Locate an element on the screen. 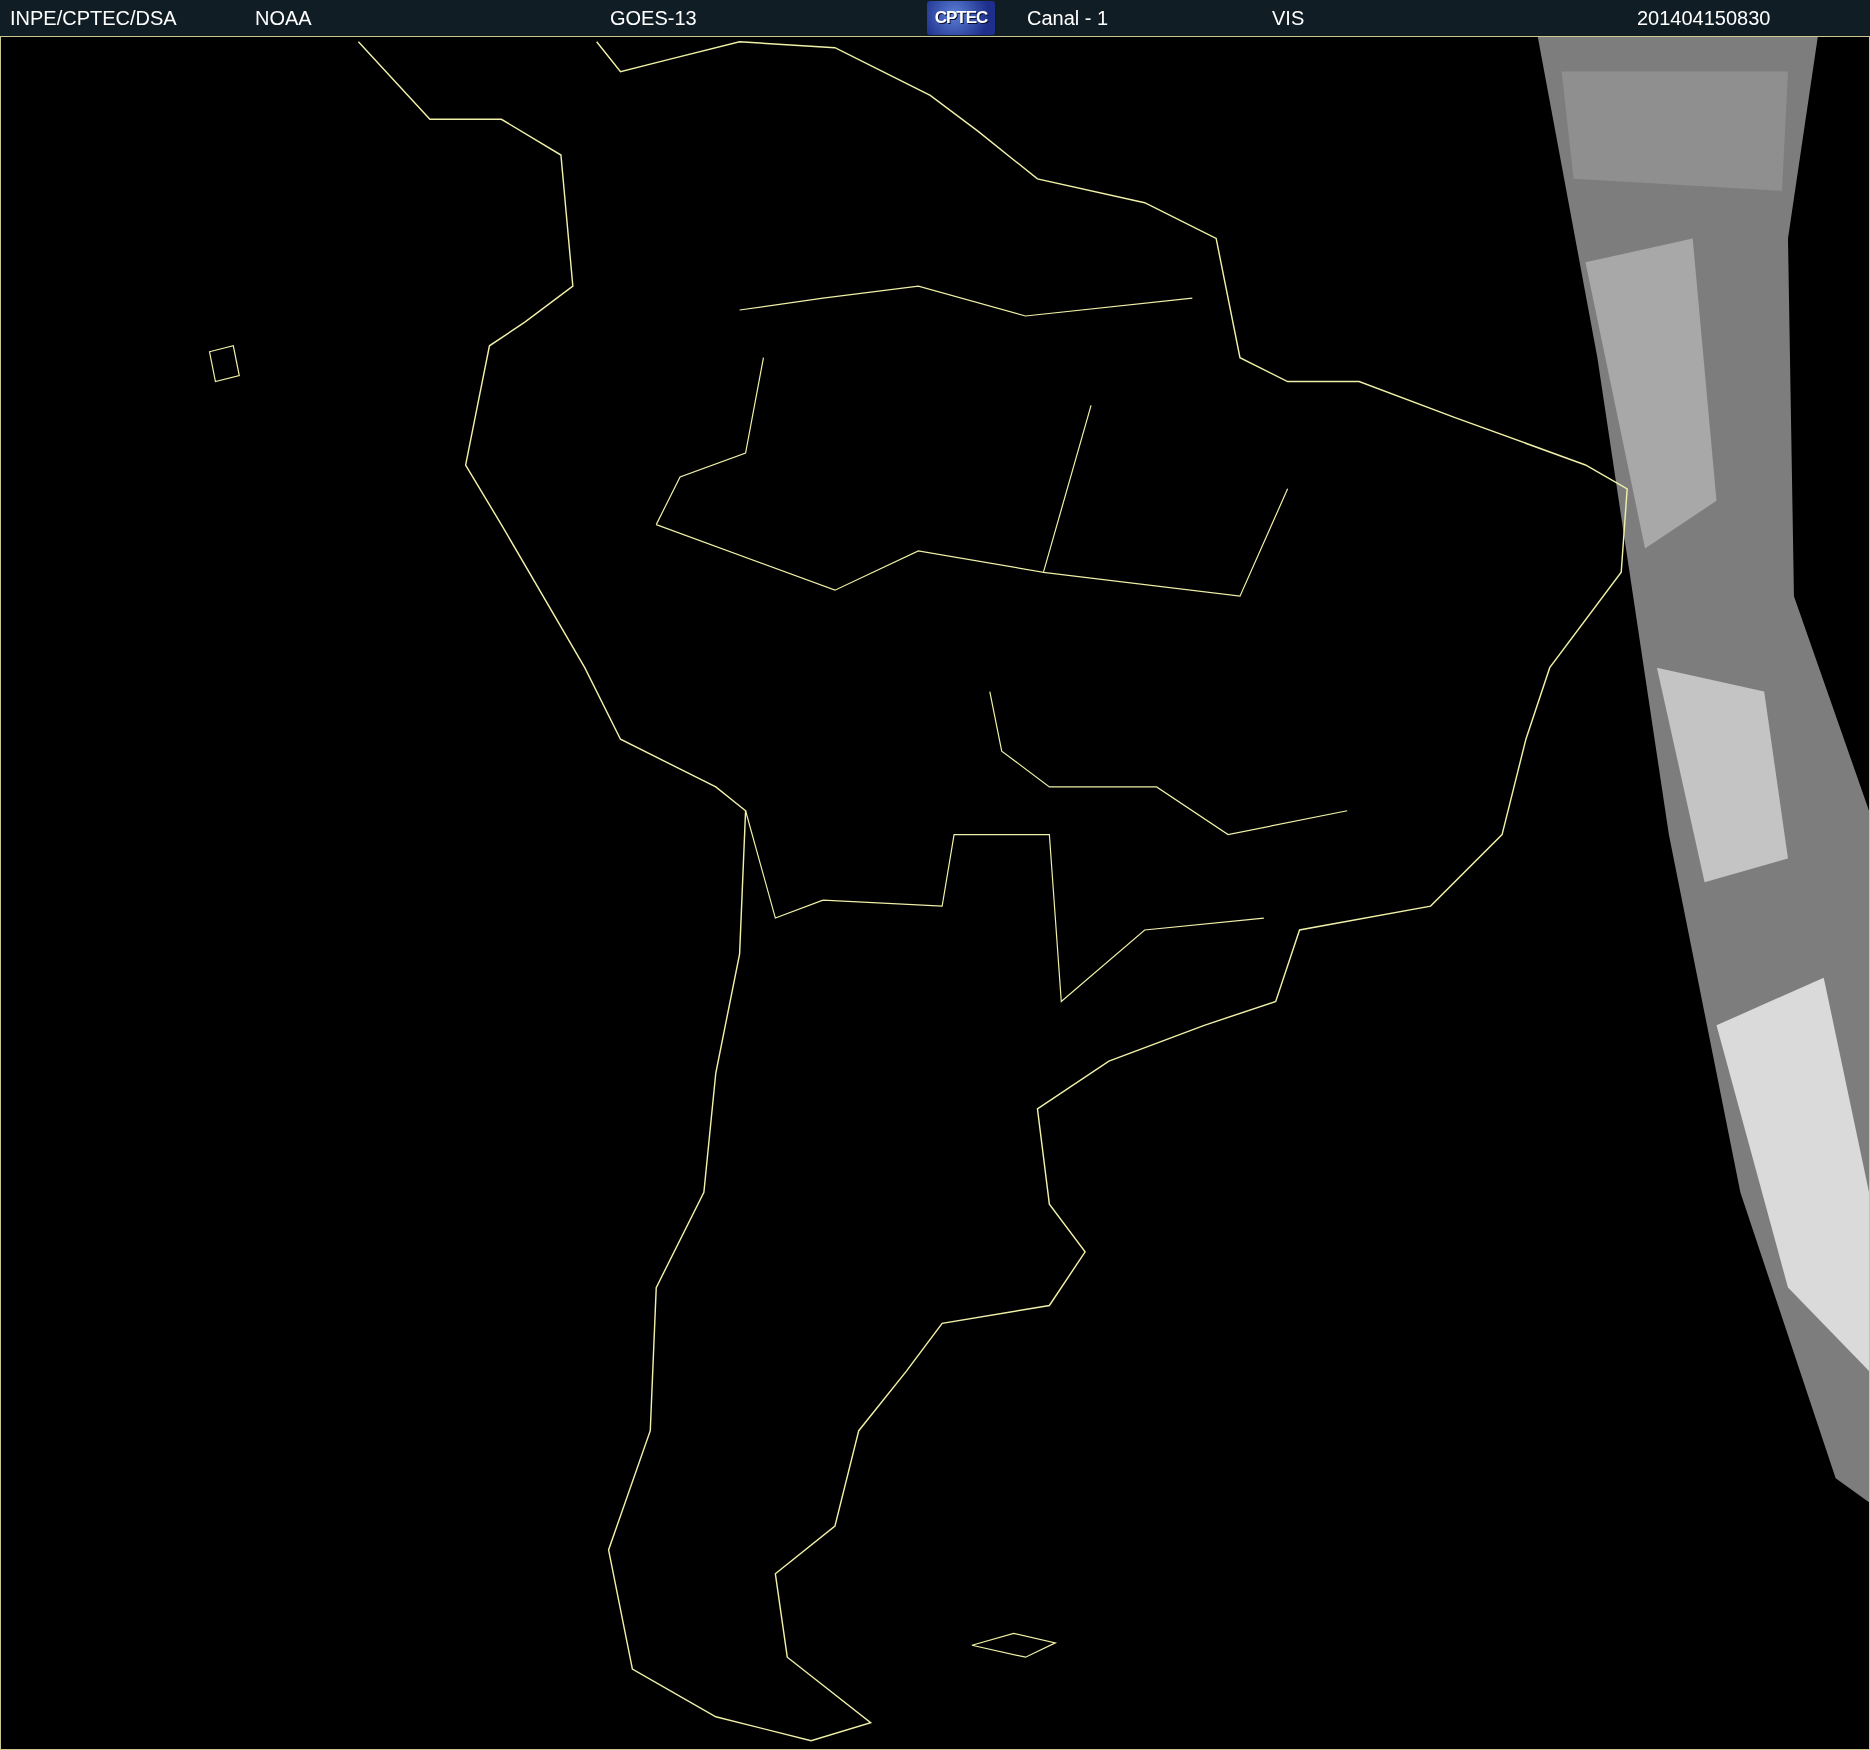  header-label: NOAA is located at coordinates (283, 18).